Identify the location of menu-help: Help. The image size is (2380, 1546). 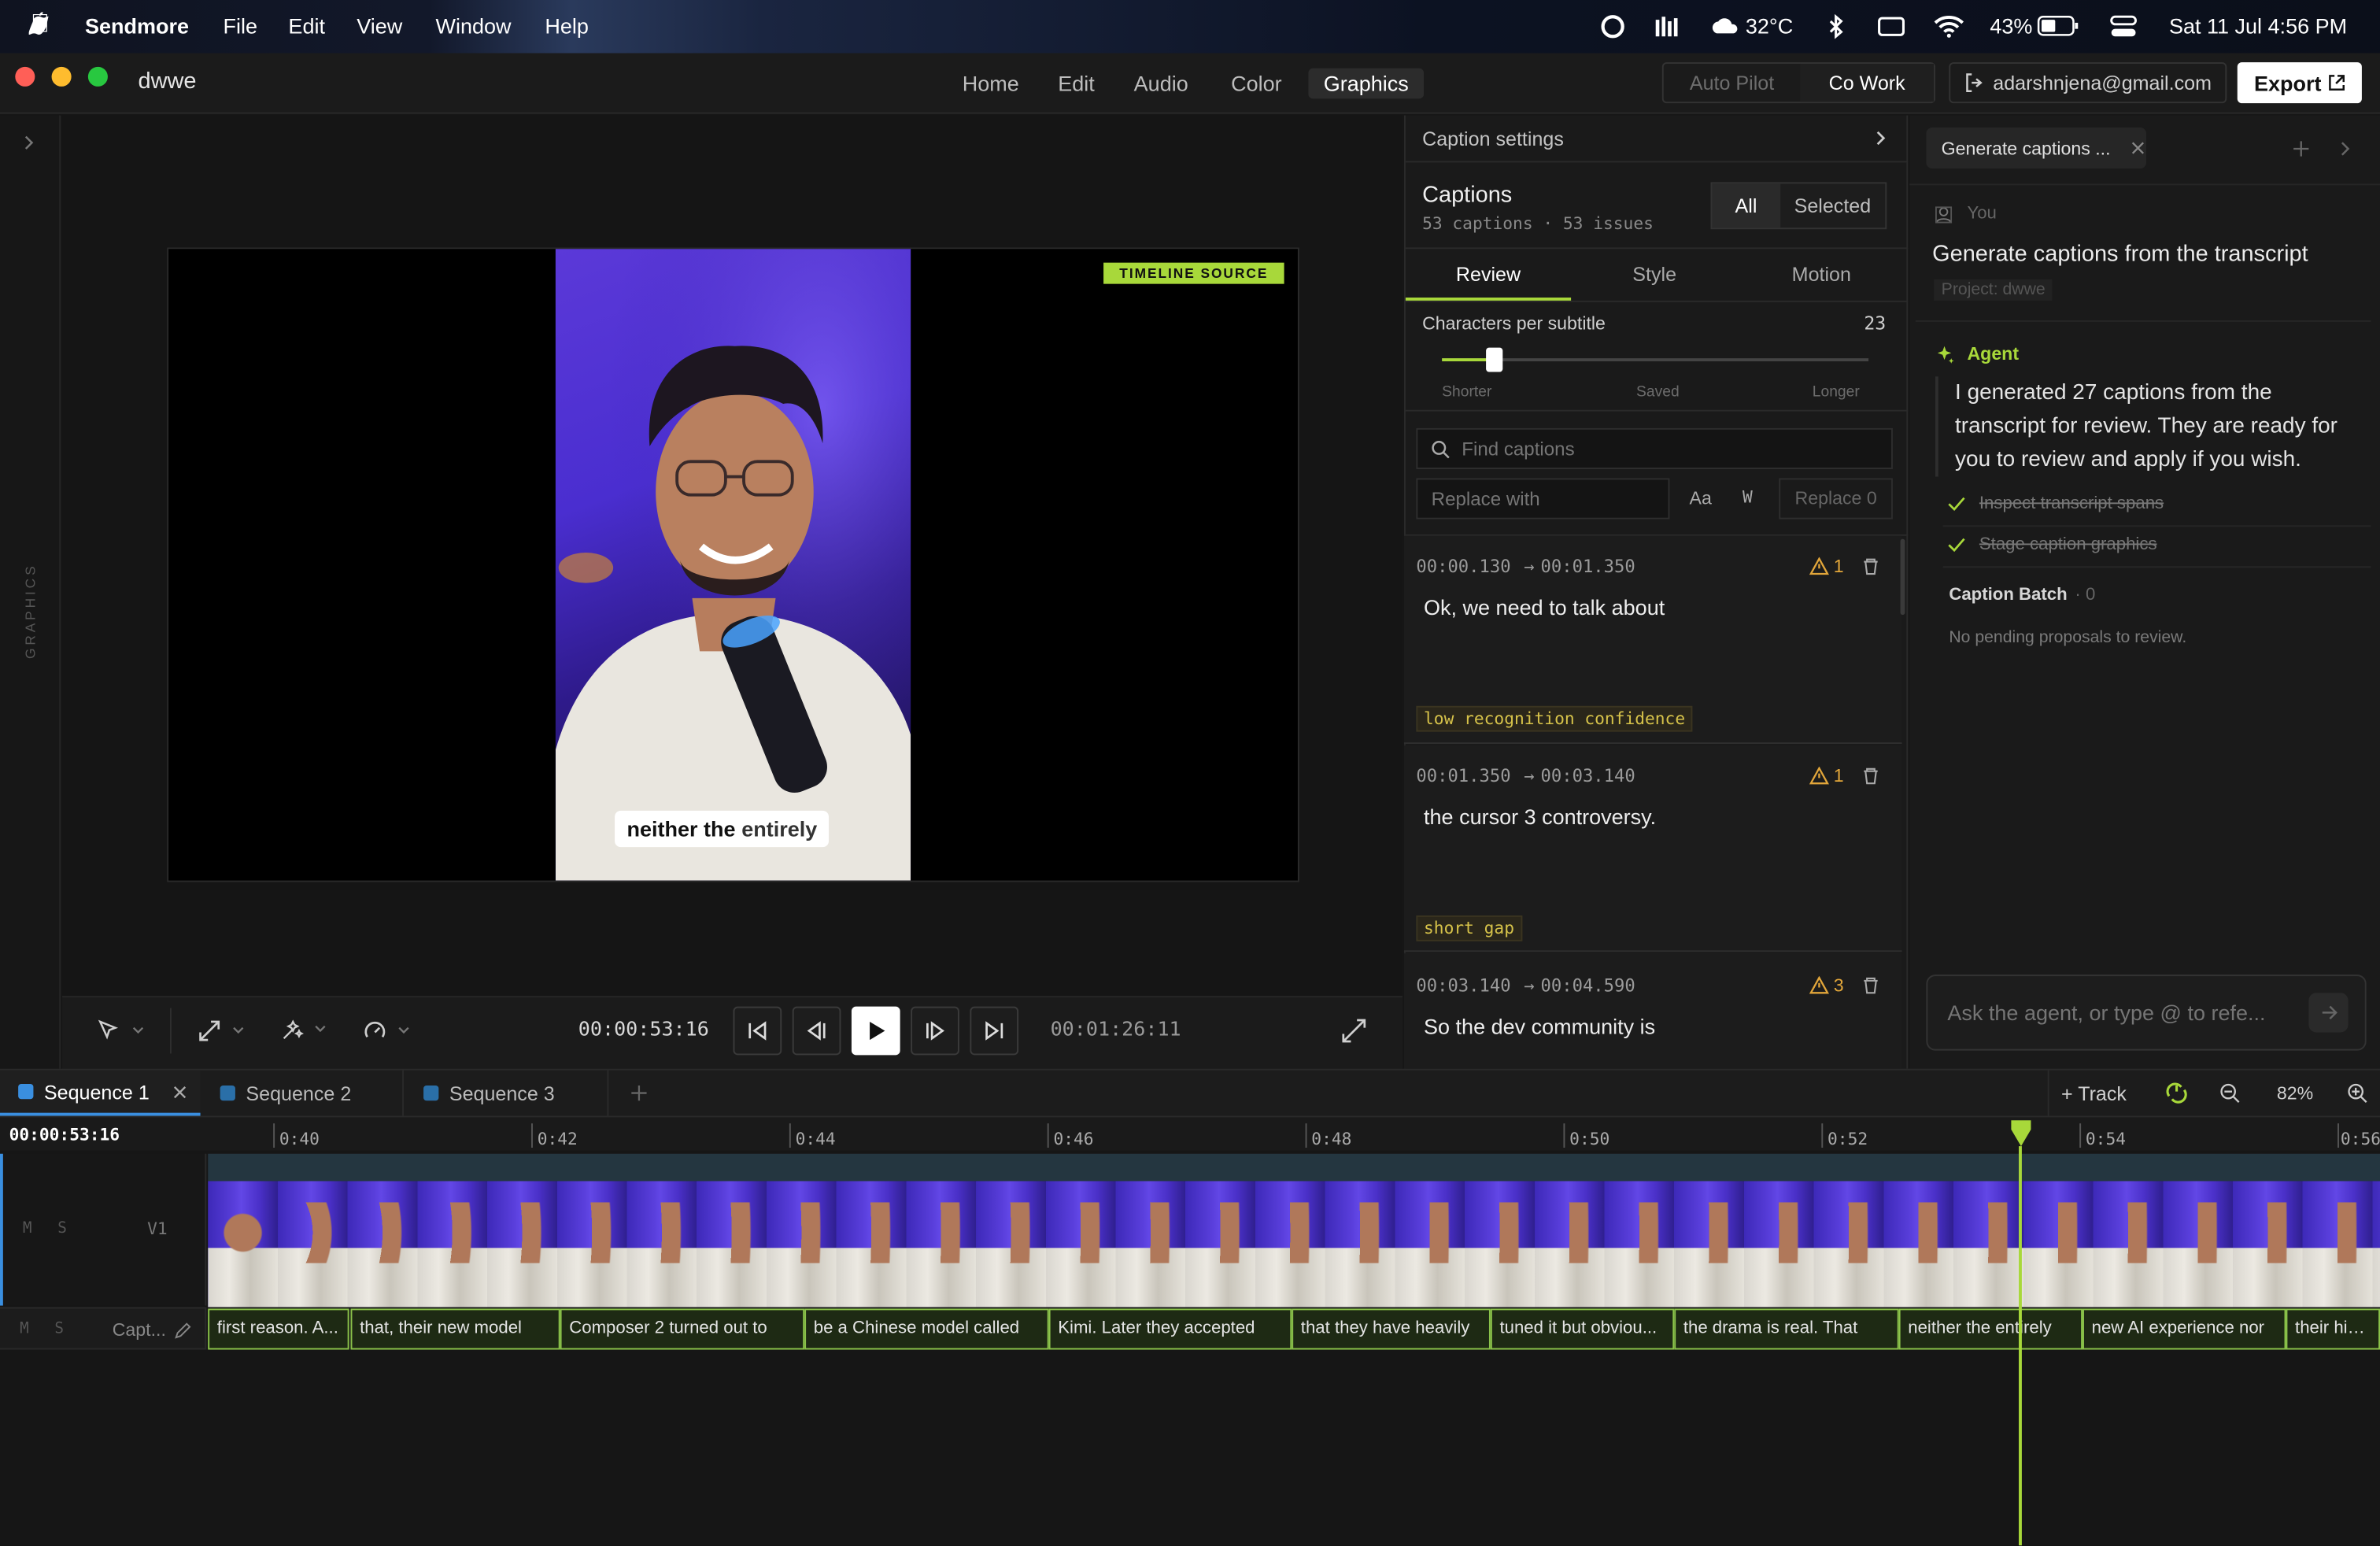
(567, 26).